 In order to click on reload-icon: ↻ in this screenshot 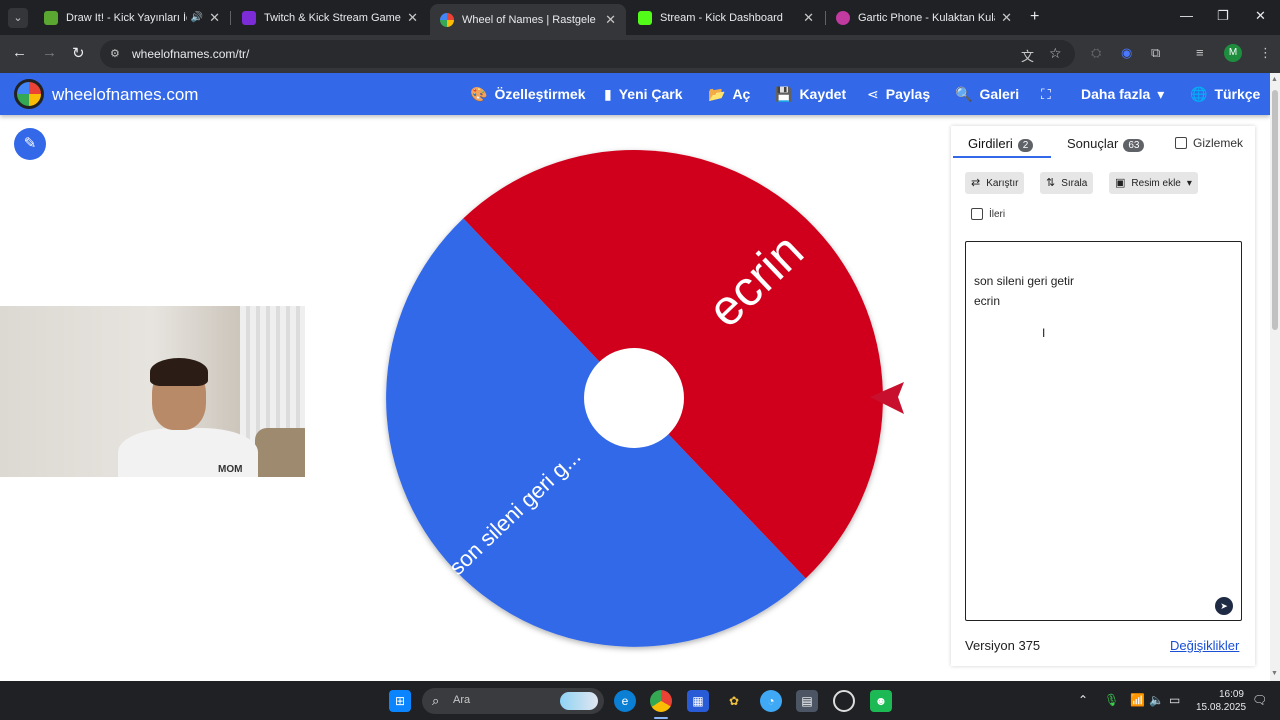, I will do `click(78, 53)`.